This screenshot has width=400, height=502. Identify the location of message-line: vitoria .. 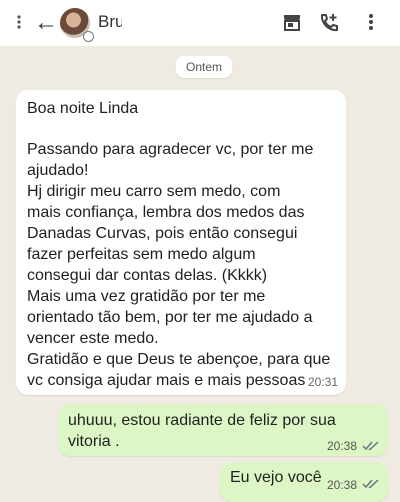
(94, 441).